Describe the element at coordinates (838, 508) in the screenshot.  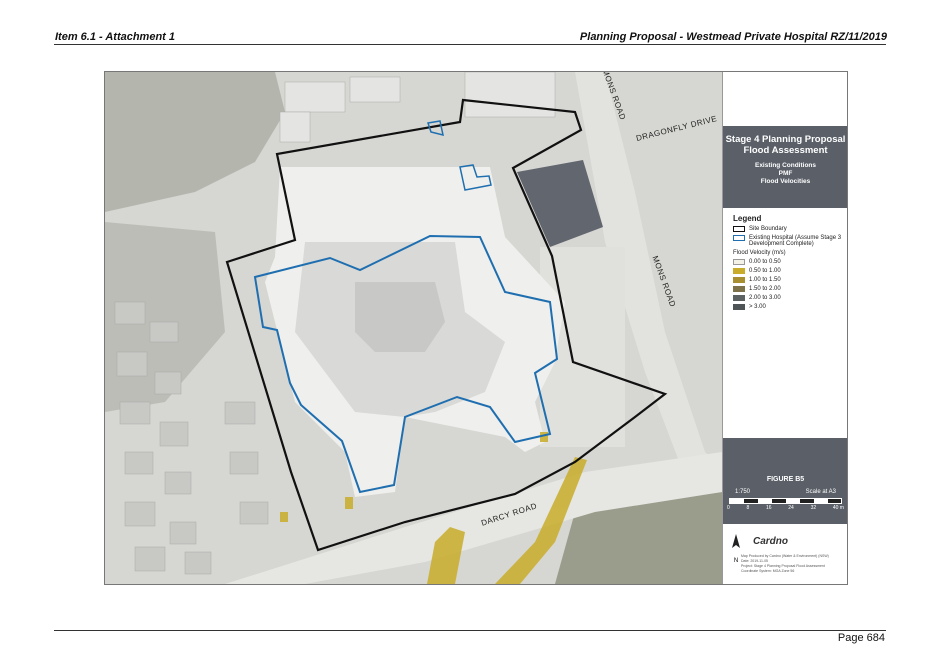
I see `scale-tick: 40 m` at that location.